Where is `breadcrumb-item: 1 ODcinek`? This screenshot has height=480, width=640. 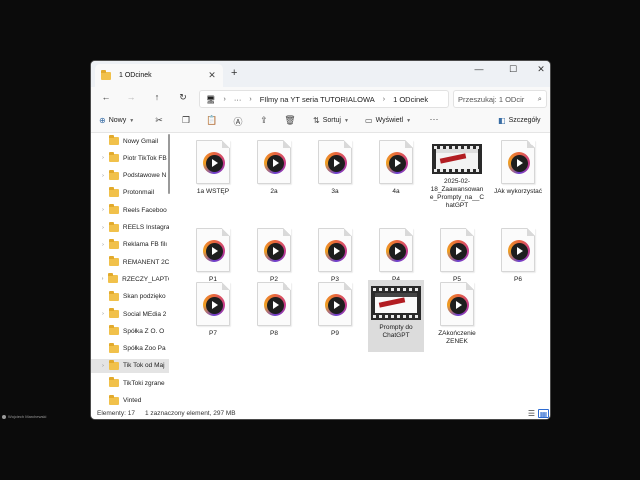
breadcrumb-item: 1 ODcinek is located at coordinates (410, 99).